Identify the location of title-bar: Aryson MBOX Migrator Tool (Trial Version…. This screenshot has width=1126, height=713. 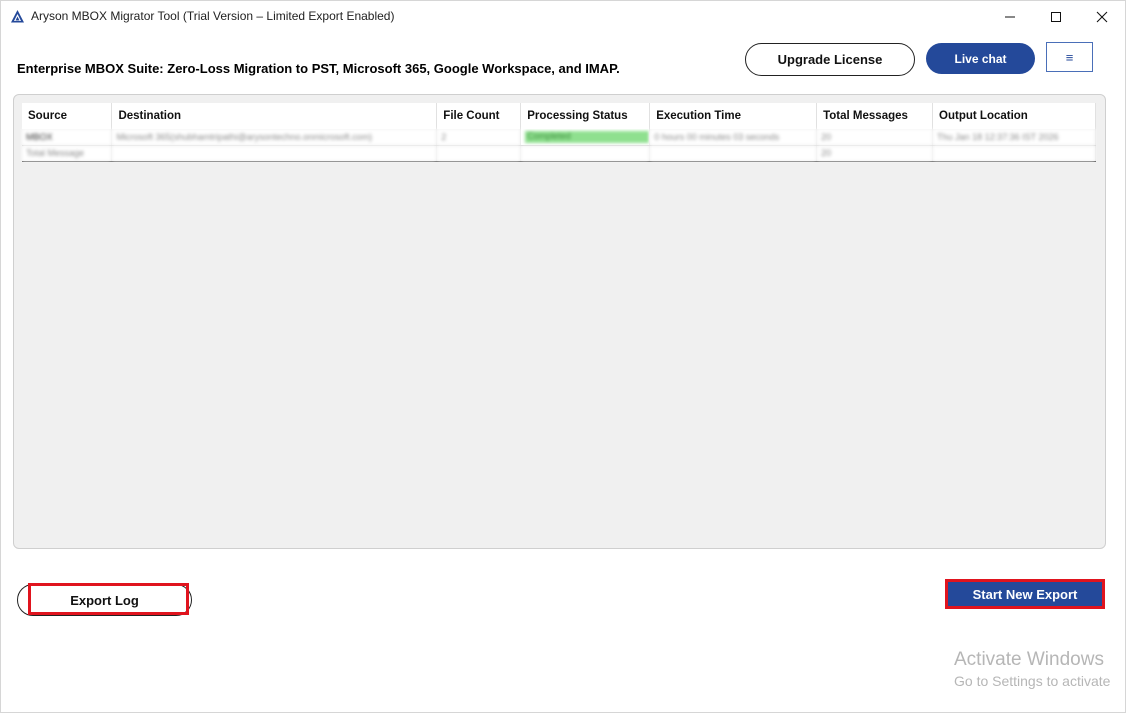
(563, 16).